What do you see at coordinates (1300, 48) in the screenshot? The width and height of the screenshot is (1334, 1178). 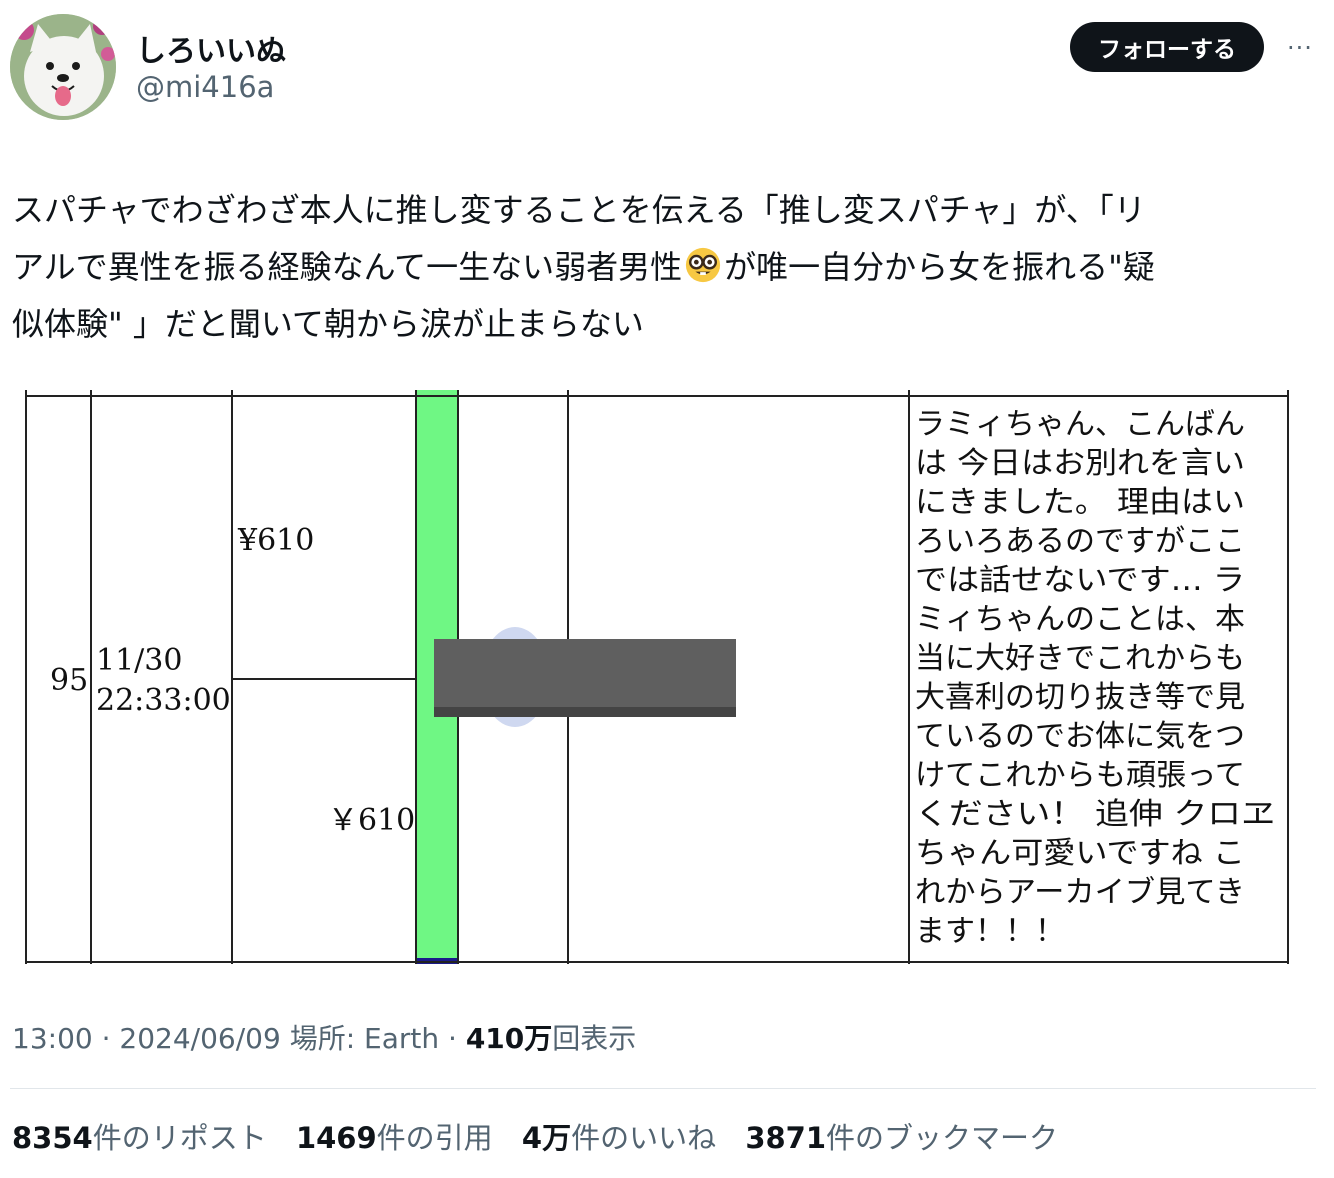 I see `more-options-icon: ···` at bounding box center [1300, 48].